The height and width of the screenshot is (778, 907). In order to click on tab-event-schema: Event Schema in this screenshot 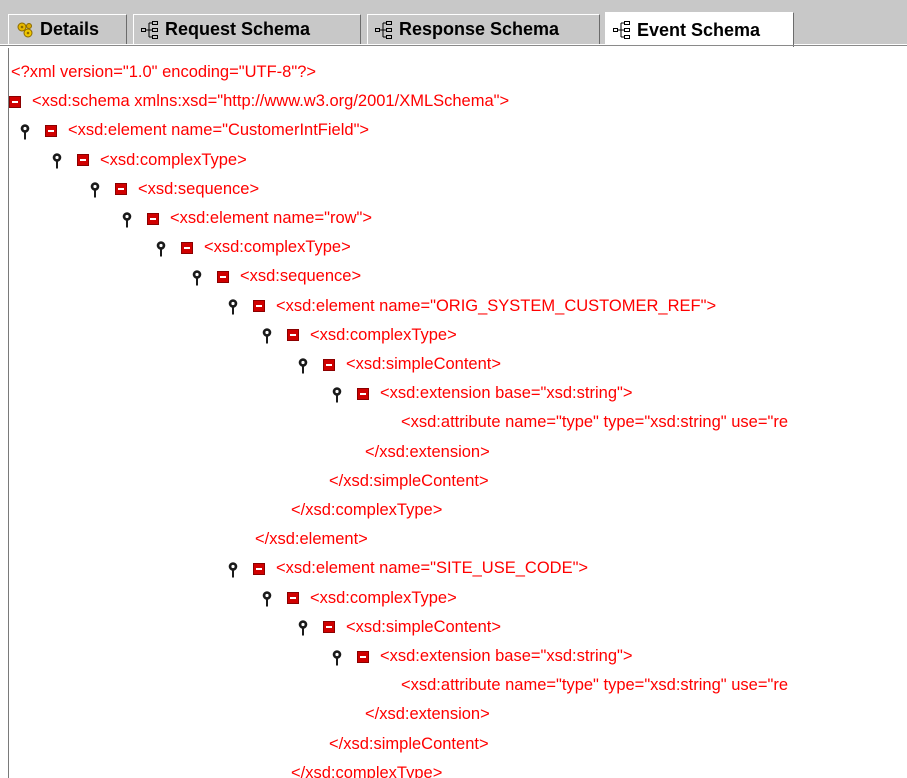, I will do `click(699, 29)`.